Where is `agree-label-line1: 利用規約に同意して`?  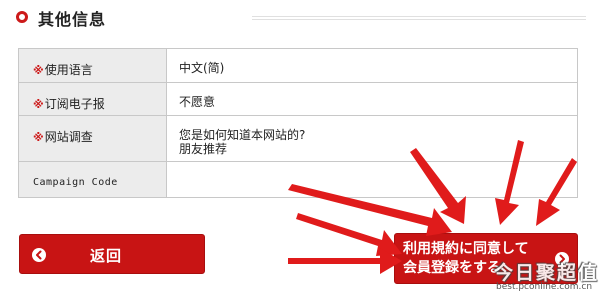
agree-label-line1: 利用規約に同意して is located at coordinates (466, 249).